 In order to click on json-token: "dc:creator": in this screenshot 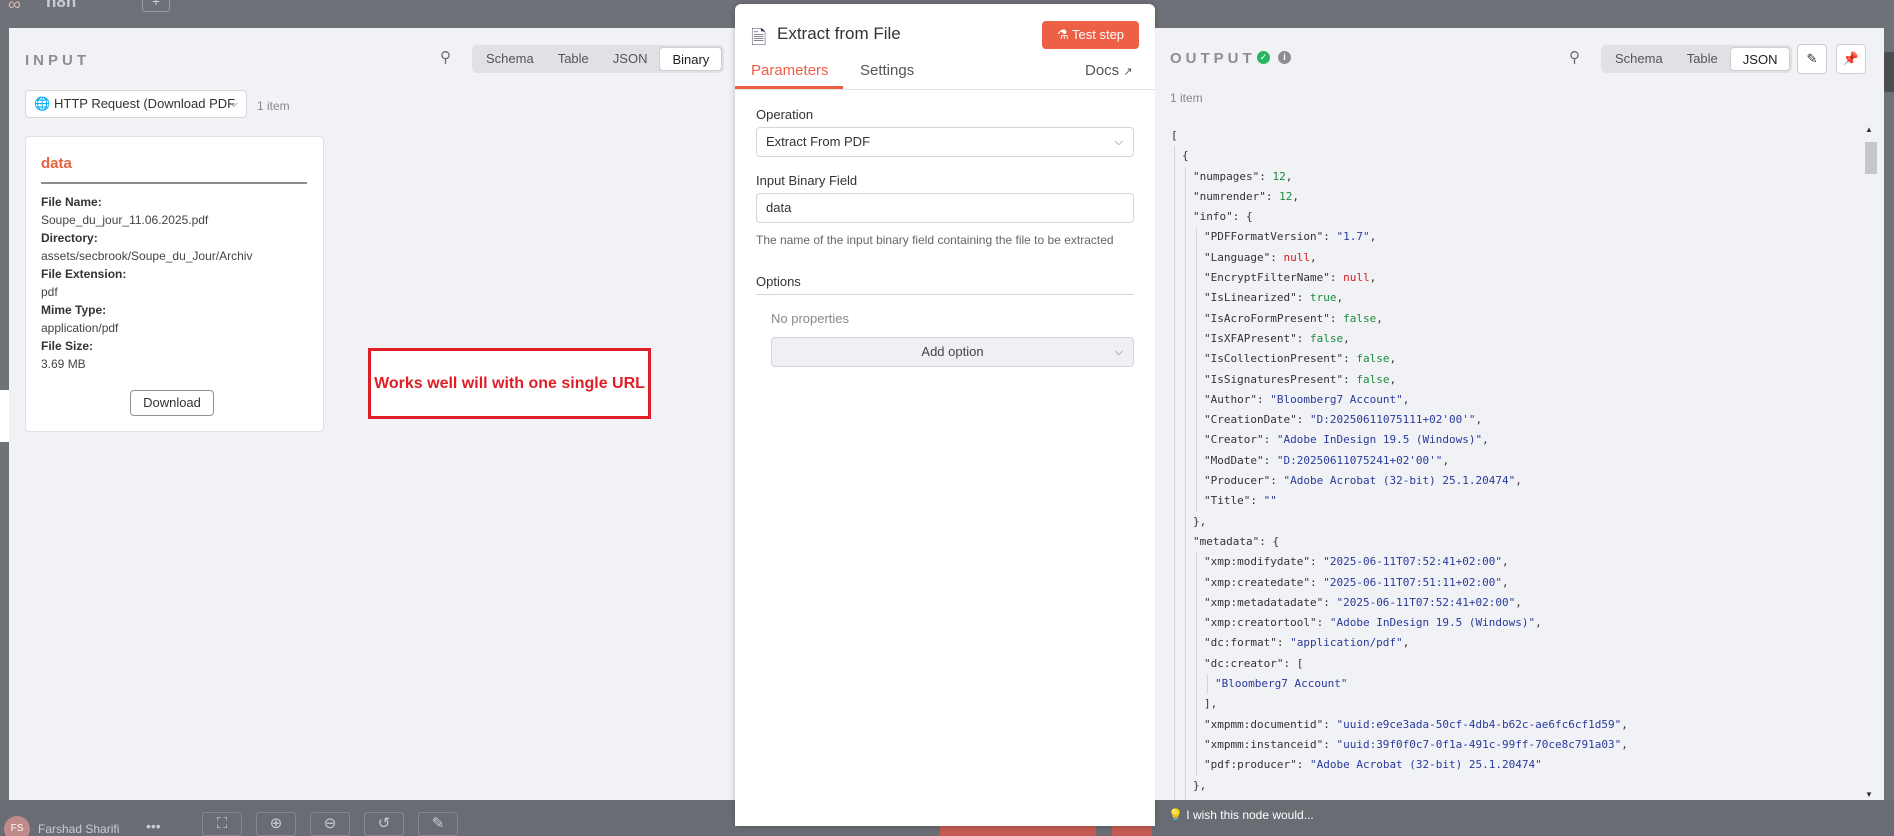, I will do `click(1250, 663)`.